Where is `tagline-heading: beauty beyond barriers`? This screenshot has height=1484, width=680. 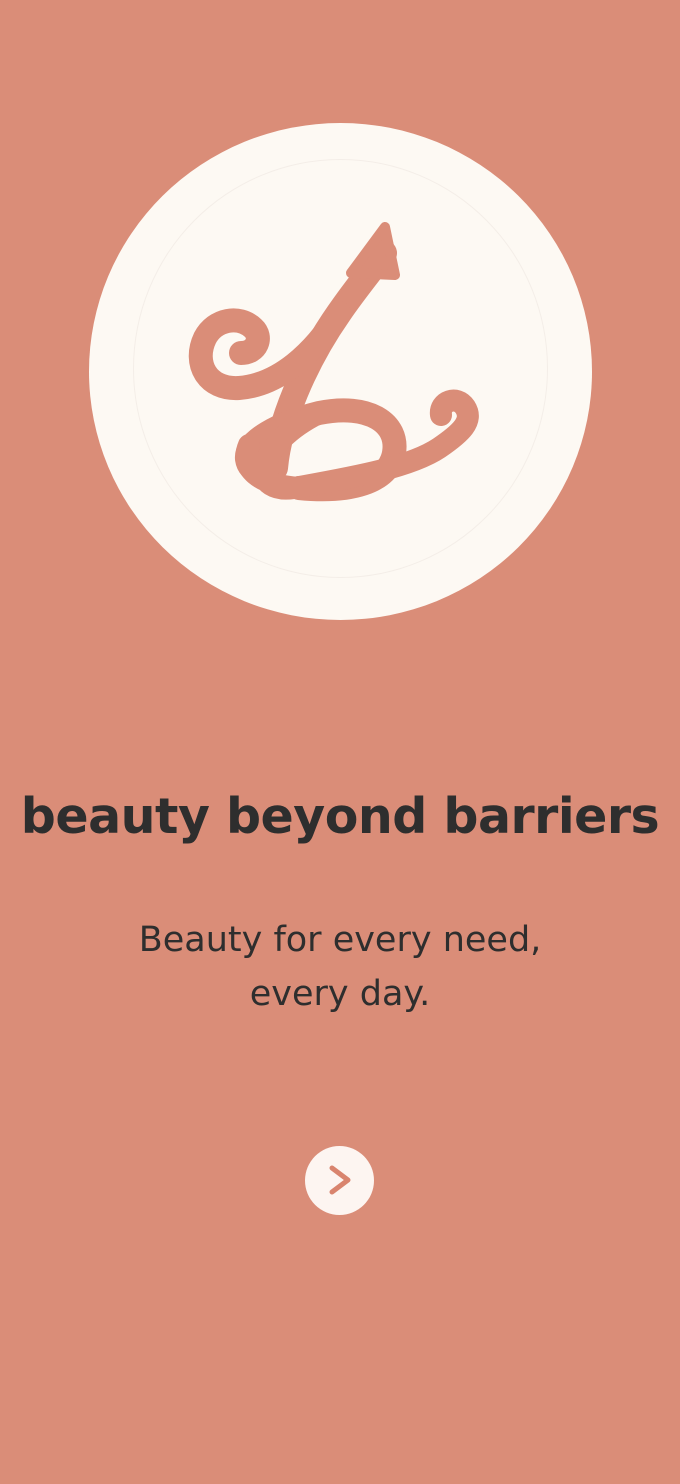 tagline-heading: beauty beyond barriers is located at coordinates (340, 816).